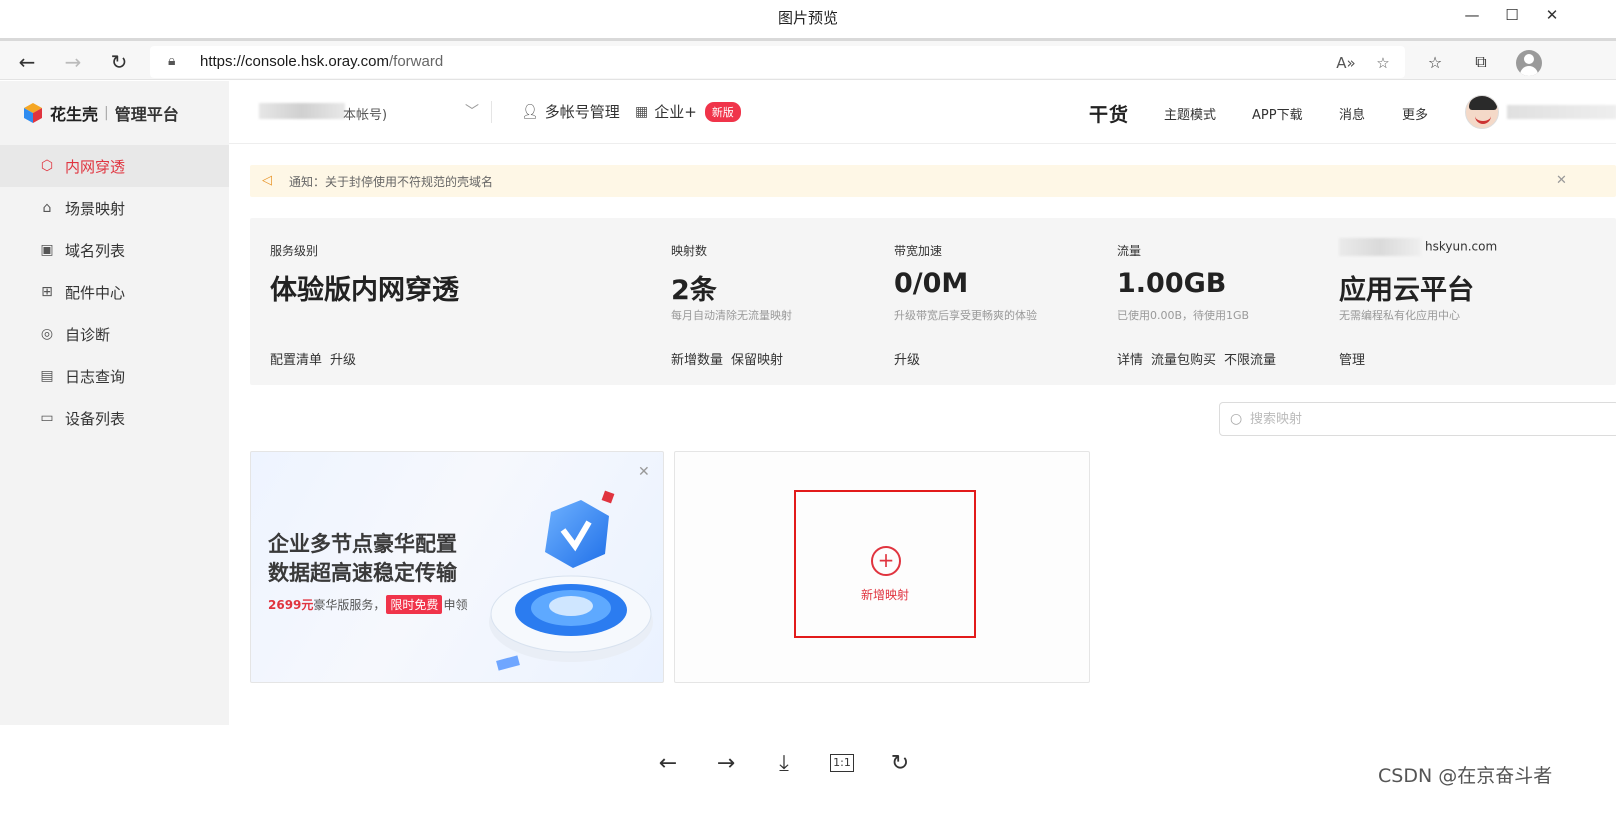 This screenshot has width=1616, height=815. Describe the element at coordinates (1415, 113) in the screenshot. I see `menu-more: 更多` at that location.